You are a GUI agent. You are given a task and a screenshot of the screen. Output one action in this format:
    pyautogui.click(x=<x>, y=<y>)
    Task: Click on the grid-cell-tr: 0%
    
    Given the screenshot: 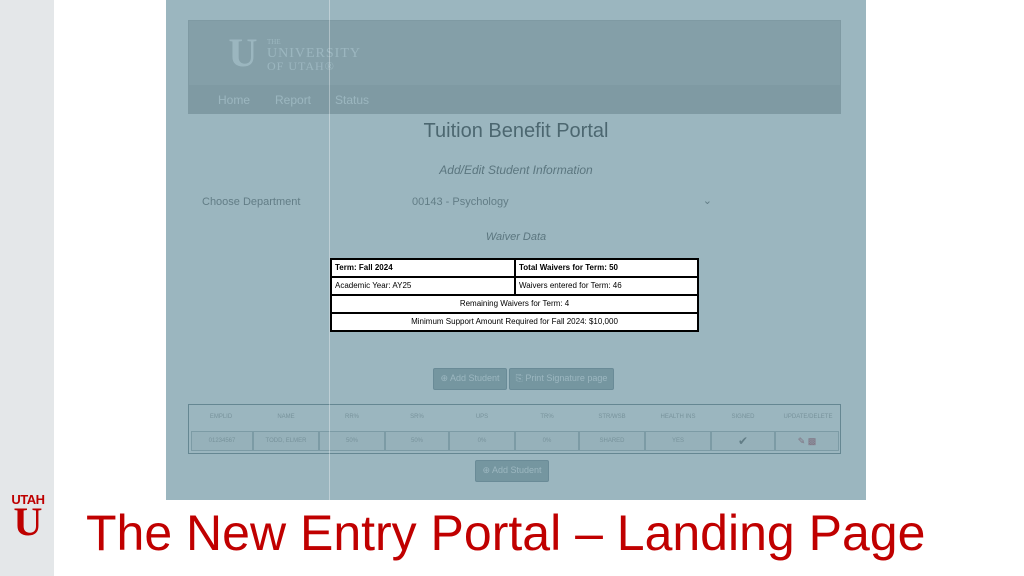 What is the action you would take?
    pyautogui.click(x=547, y=441)
    